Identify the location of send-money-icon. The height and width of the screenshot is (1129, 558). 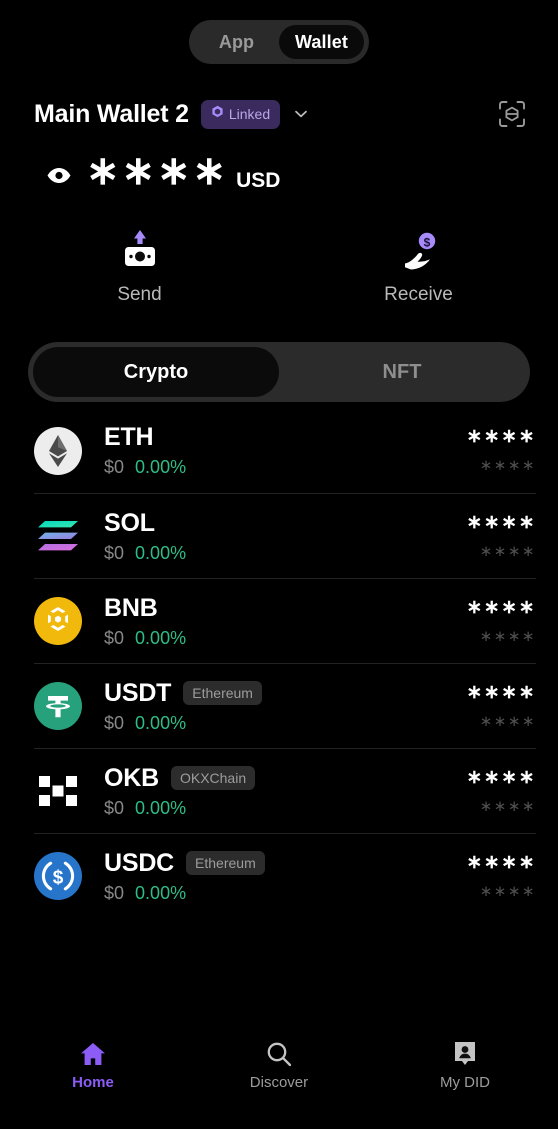
(140, 252).